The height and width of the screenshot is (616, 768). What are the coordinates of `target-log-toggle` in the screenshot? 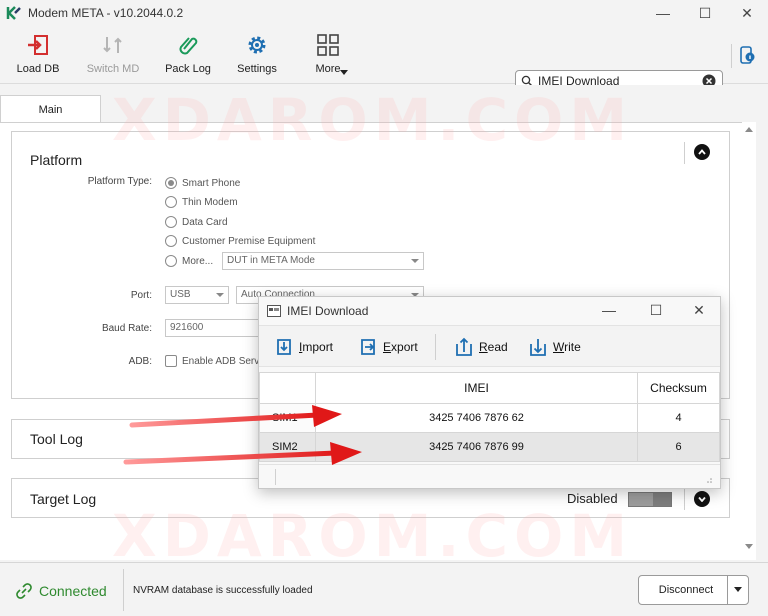 It's located at (650, 499).